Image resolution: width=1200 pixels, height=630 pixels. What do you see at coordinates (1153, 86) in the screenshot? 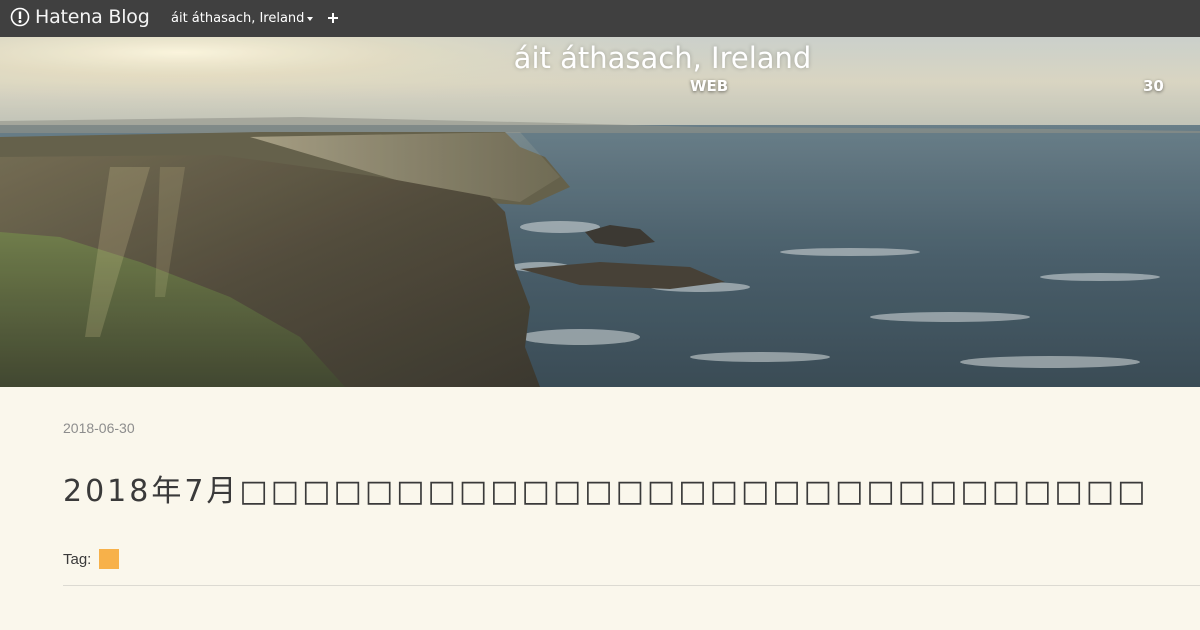
I see `blog-description-number: 30` at bounding box center [1153, 86].